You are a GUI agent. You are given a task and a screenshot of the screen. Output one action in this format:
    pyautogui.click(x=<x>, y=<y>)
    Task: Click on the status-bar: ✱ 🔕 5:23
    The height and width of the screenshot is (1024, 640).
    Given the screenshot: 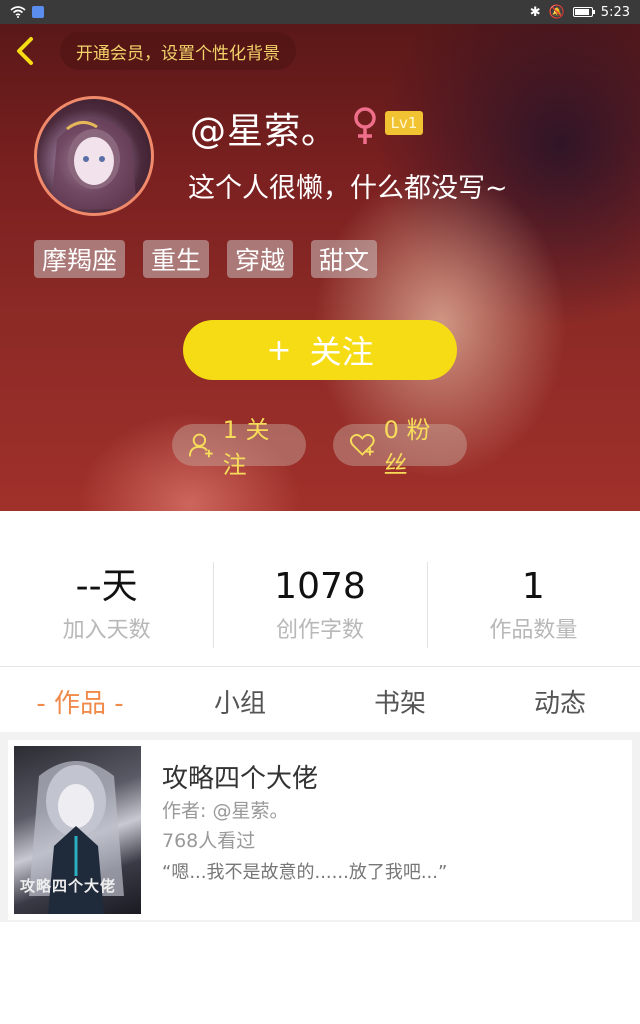 What is the action you would take?
    pyautogui.click(x=320, y=12)
    